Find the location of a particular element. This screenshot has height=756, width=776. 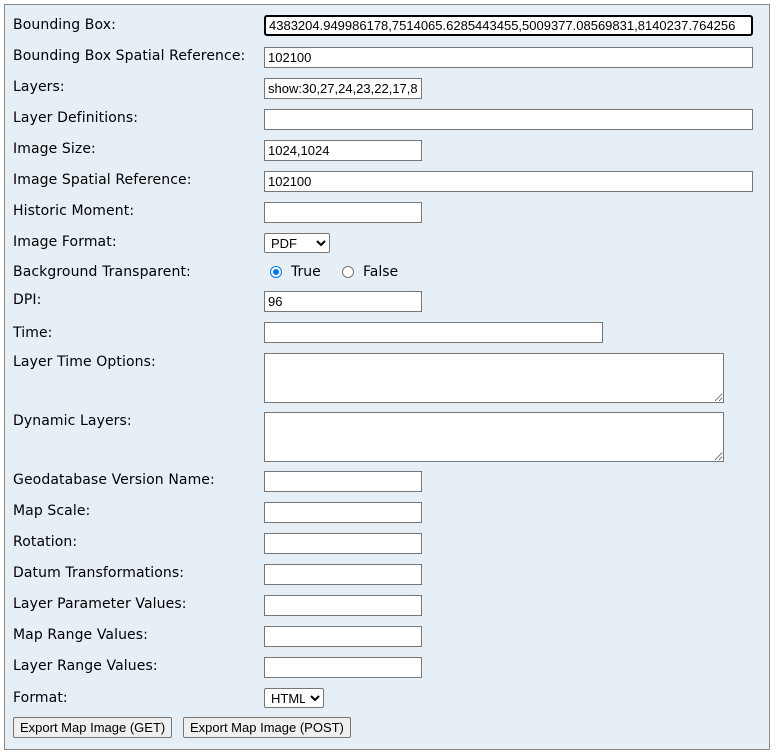

layer-definitions-label: Layer Definitions: is located at coordinates (76, 118).